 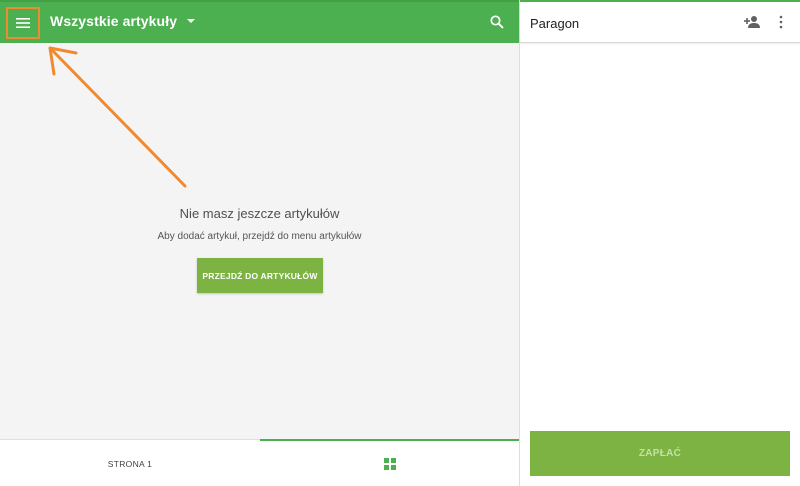 I want to click on add-person-icon, so click(x=752, y=22).